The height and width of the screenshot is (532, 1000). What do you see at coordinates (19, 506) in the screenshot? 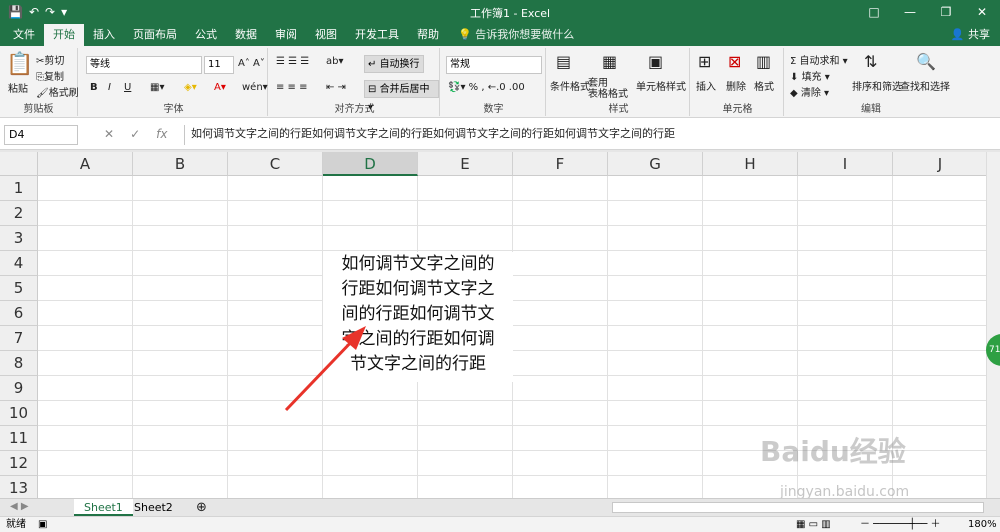
I see `sheet-nav-icon: ◀ ▶` at bounding box center [19, 506].